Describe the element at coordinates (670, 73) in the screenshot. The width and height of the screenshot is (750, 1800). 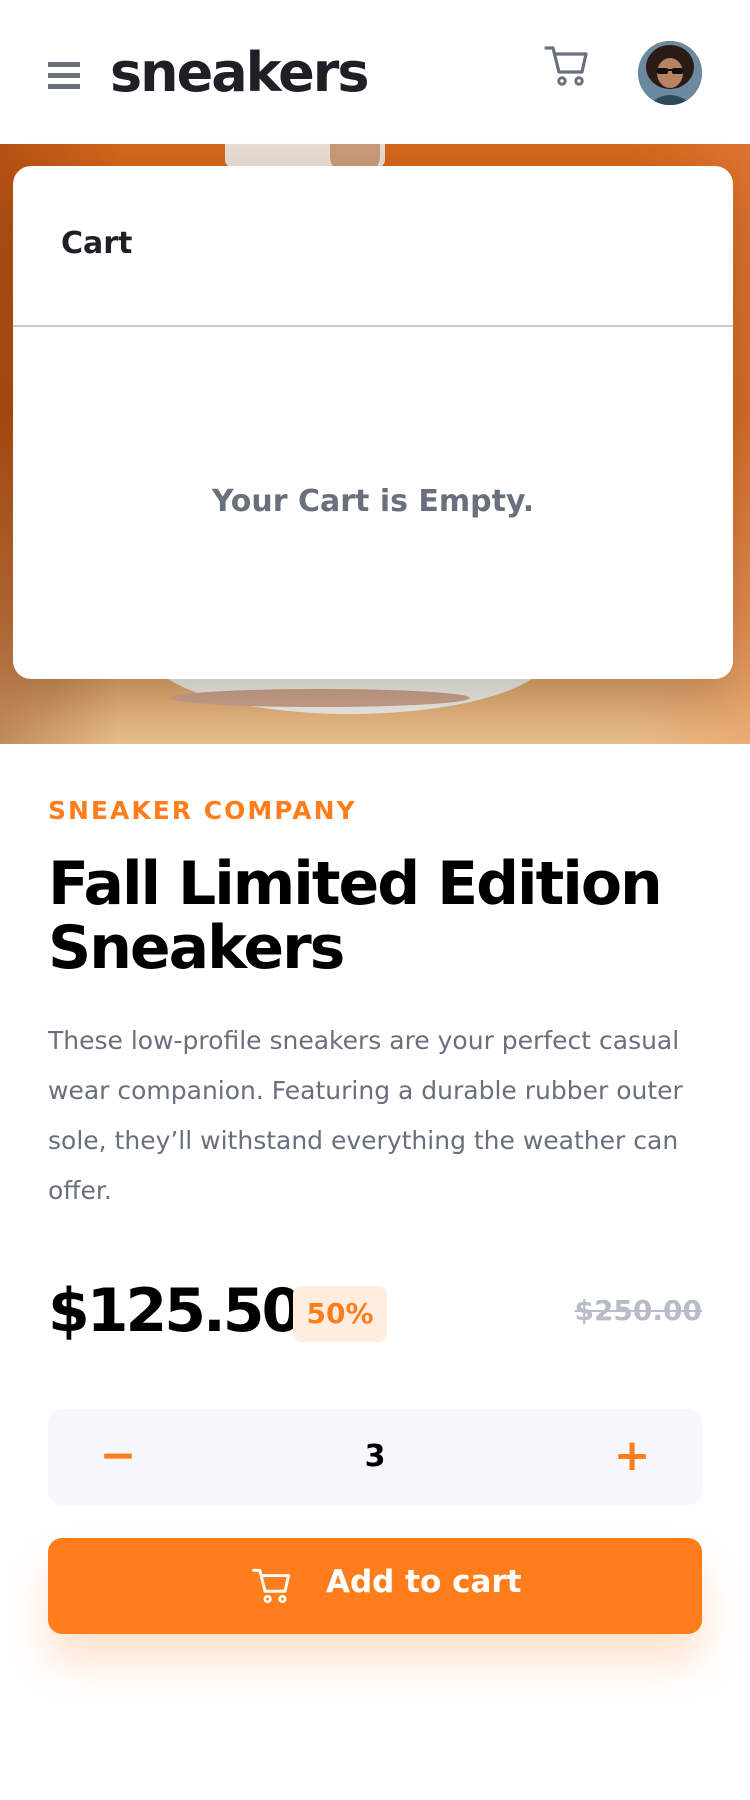
I see `user-avatar` at that location.